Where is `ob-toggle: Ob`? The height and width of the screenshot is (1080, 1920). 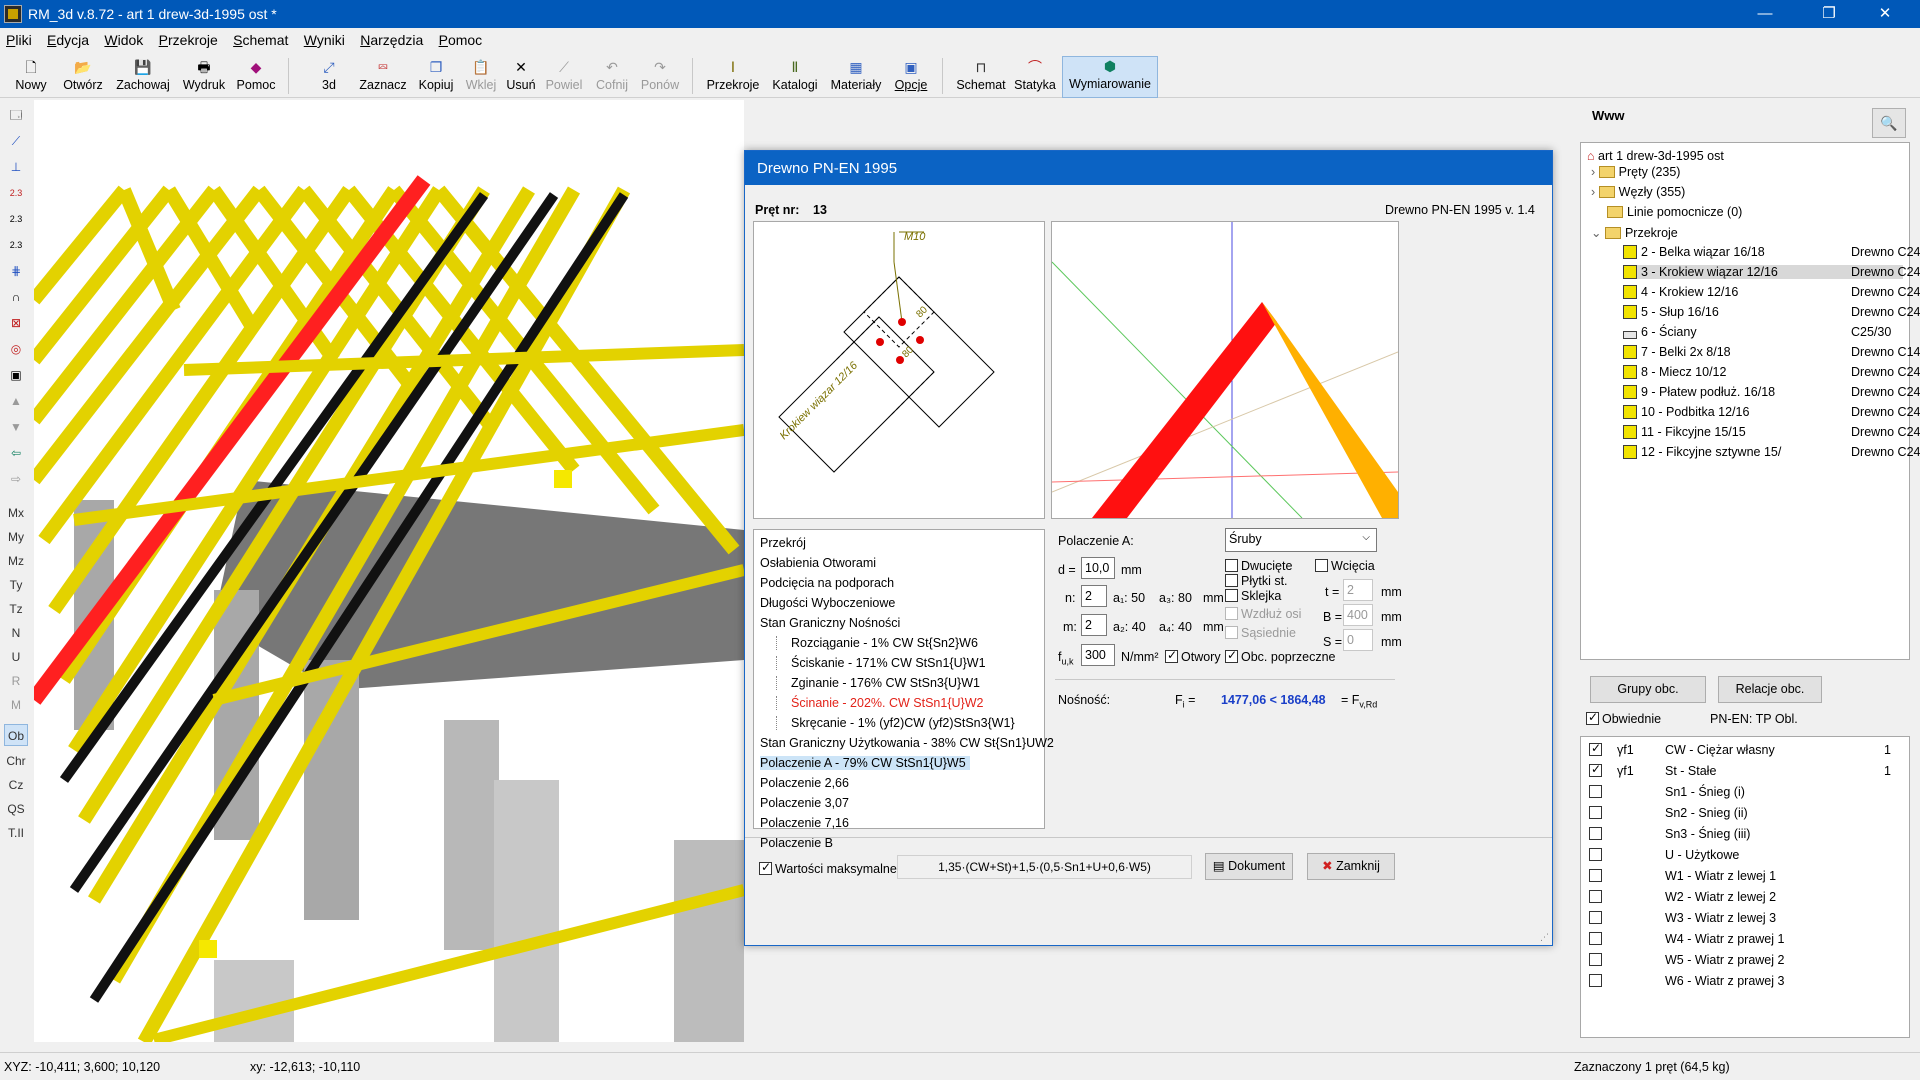 ob-toggle: Ob is located at coordinates (16, 735).